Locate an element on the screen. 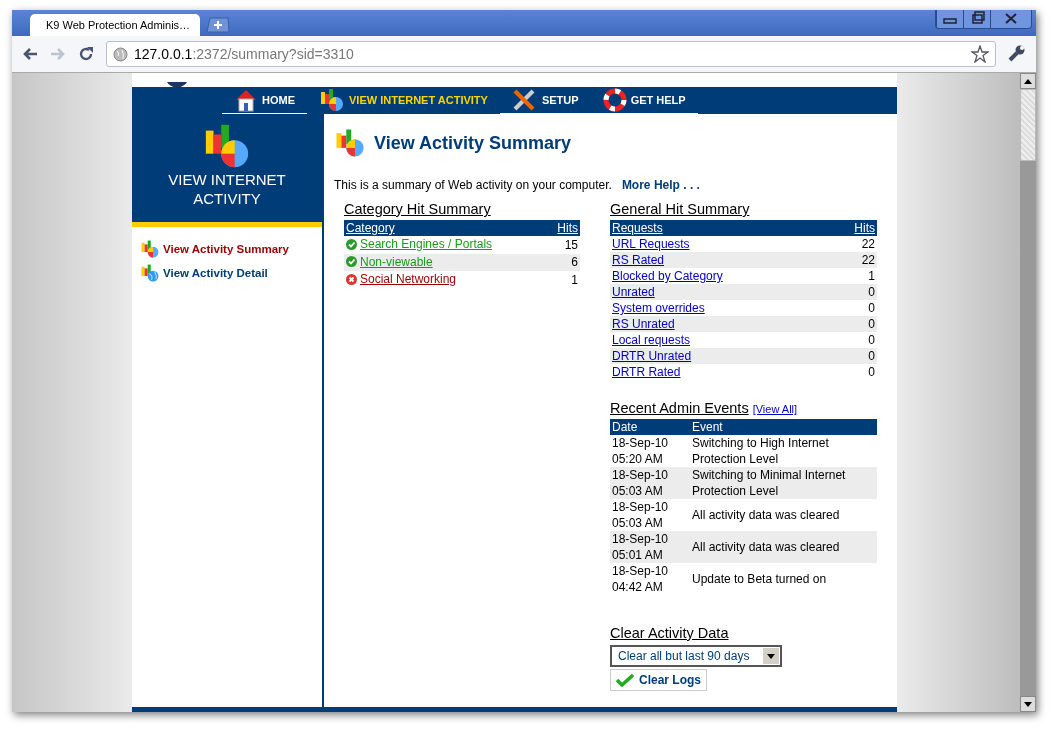 The height and width of the screenshot is (733, 1056). nav-tab: GET HELP is located at coordinates (644, 100).